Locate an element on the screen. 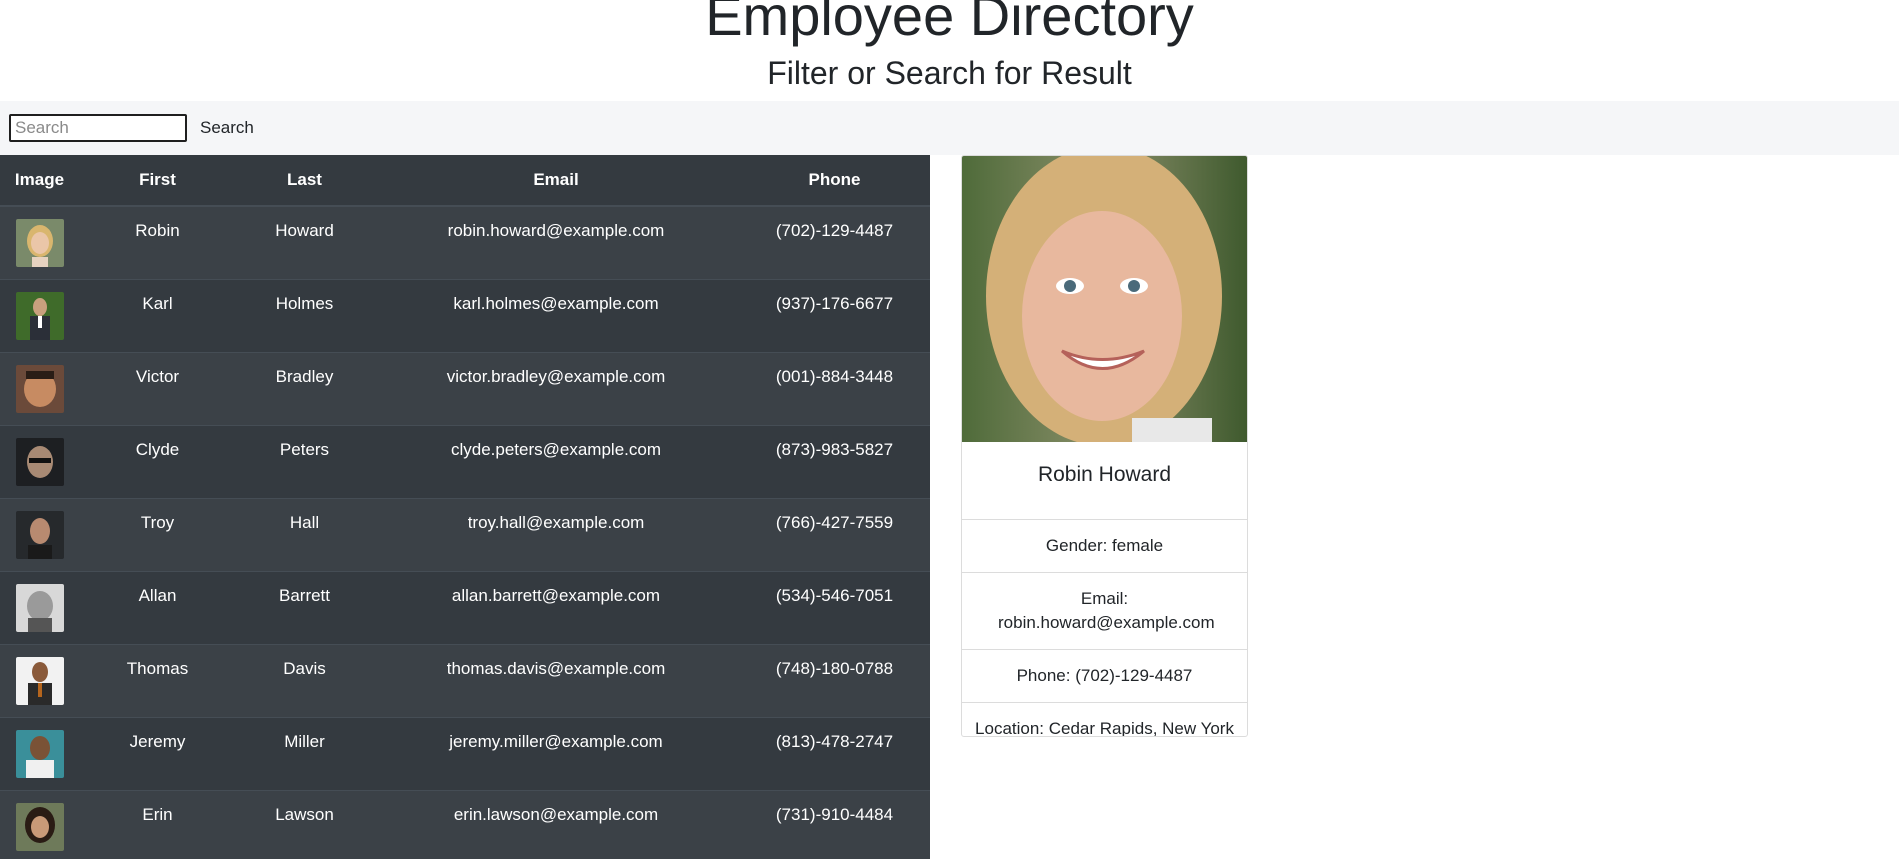 The height and width of the screenshot is (859, 1899). phone-cell: (748)-180-0788 is located at coordinates (834, 680).